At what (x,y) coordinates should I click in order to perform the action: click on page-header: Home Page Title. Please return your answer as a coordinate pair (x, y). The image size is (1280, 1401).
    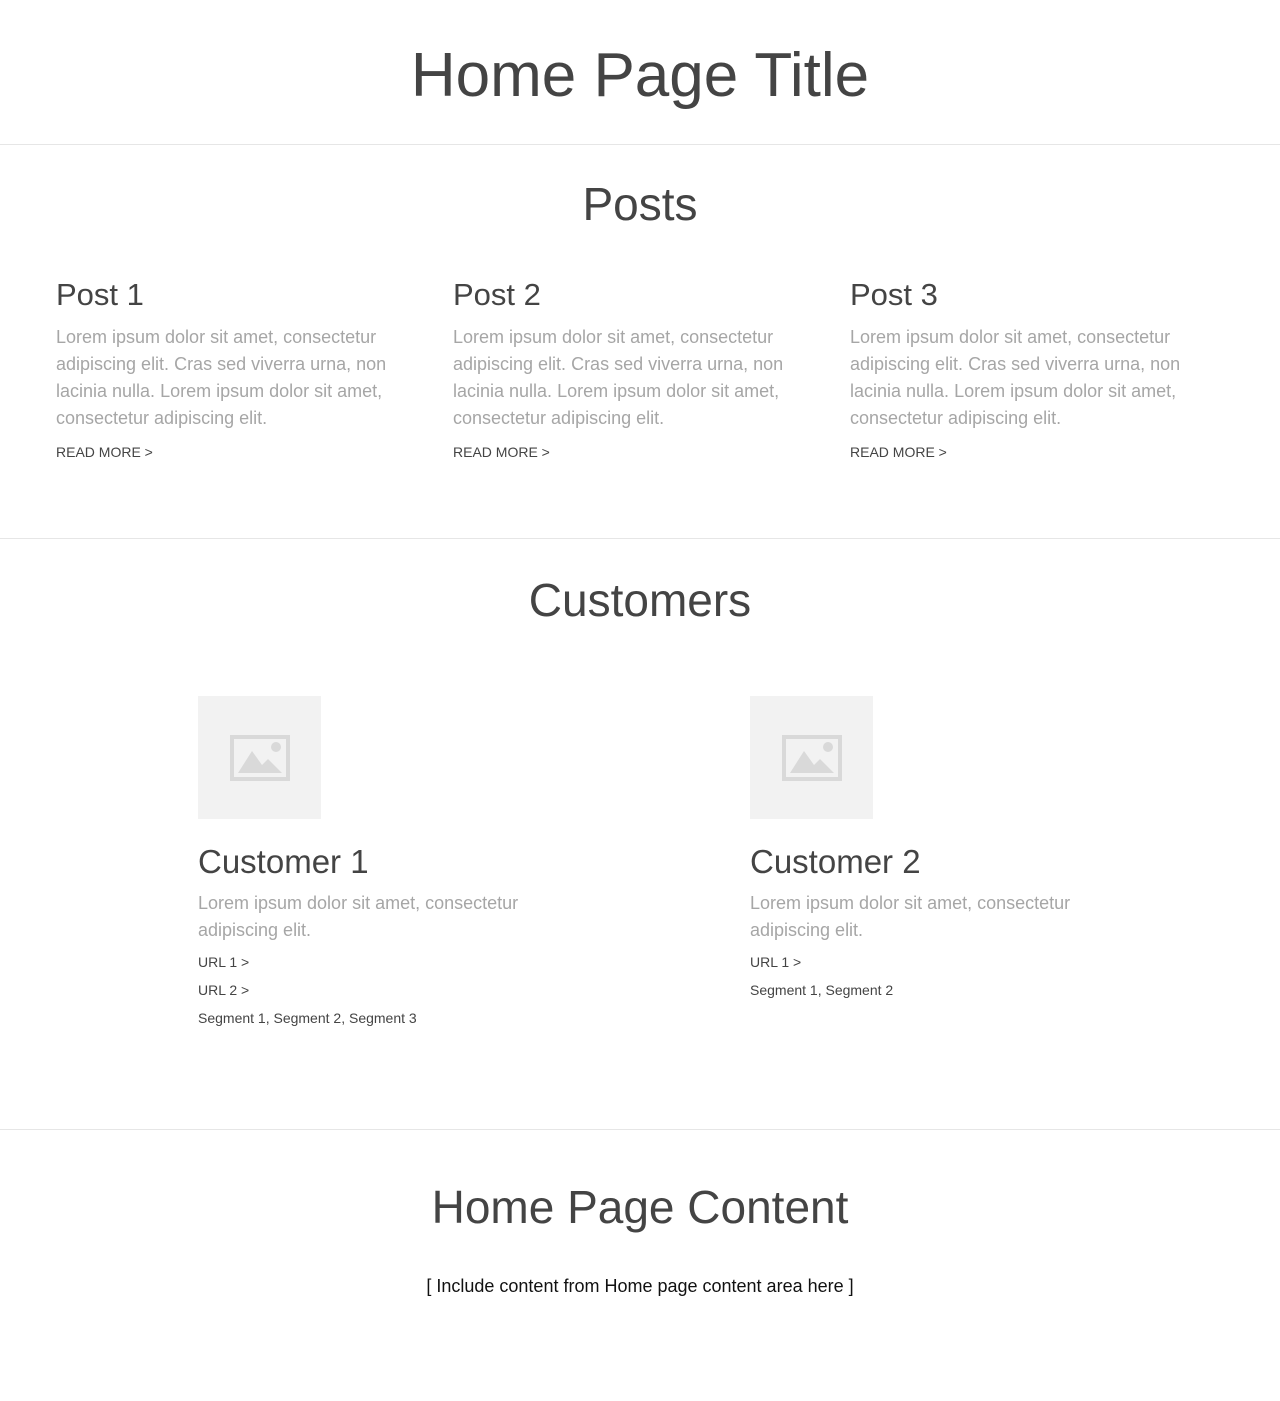
    Looking at the image, I should click on (640, 72).